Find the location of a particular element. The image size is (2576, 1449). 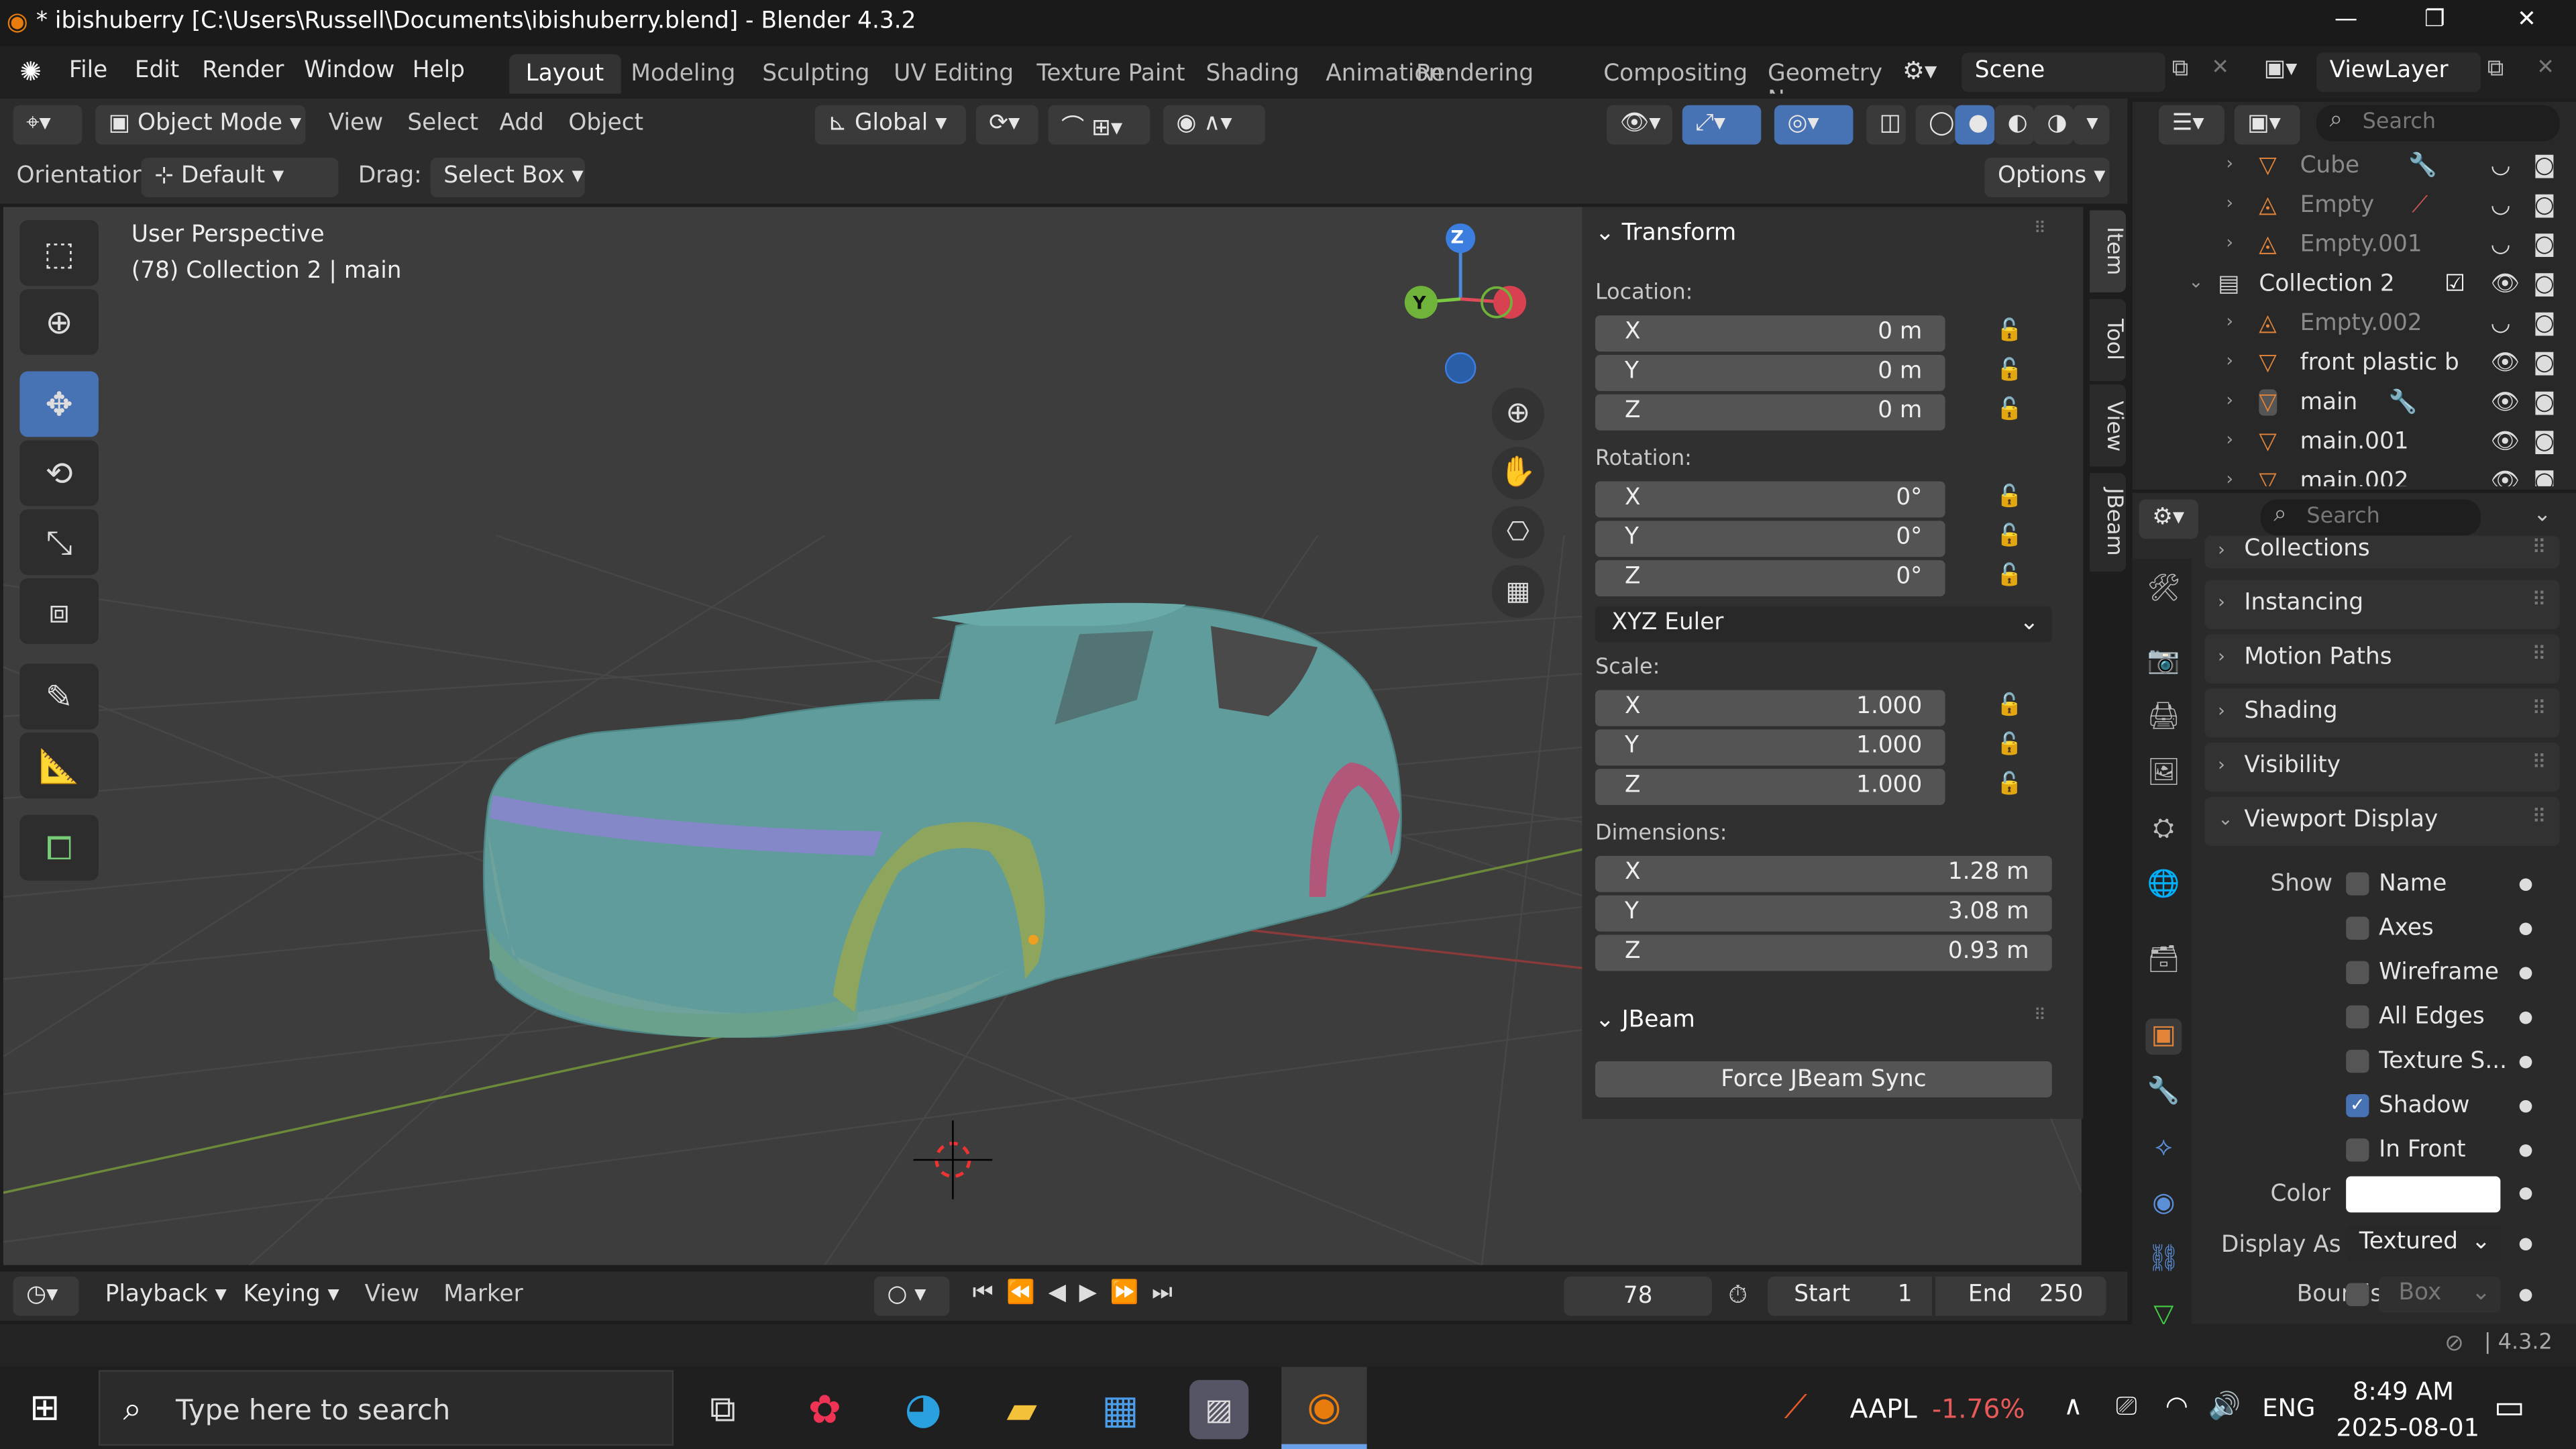

outliner-search: ⌕ Search is located at coordinates (2438, 123).